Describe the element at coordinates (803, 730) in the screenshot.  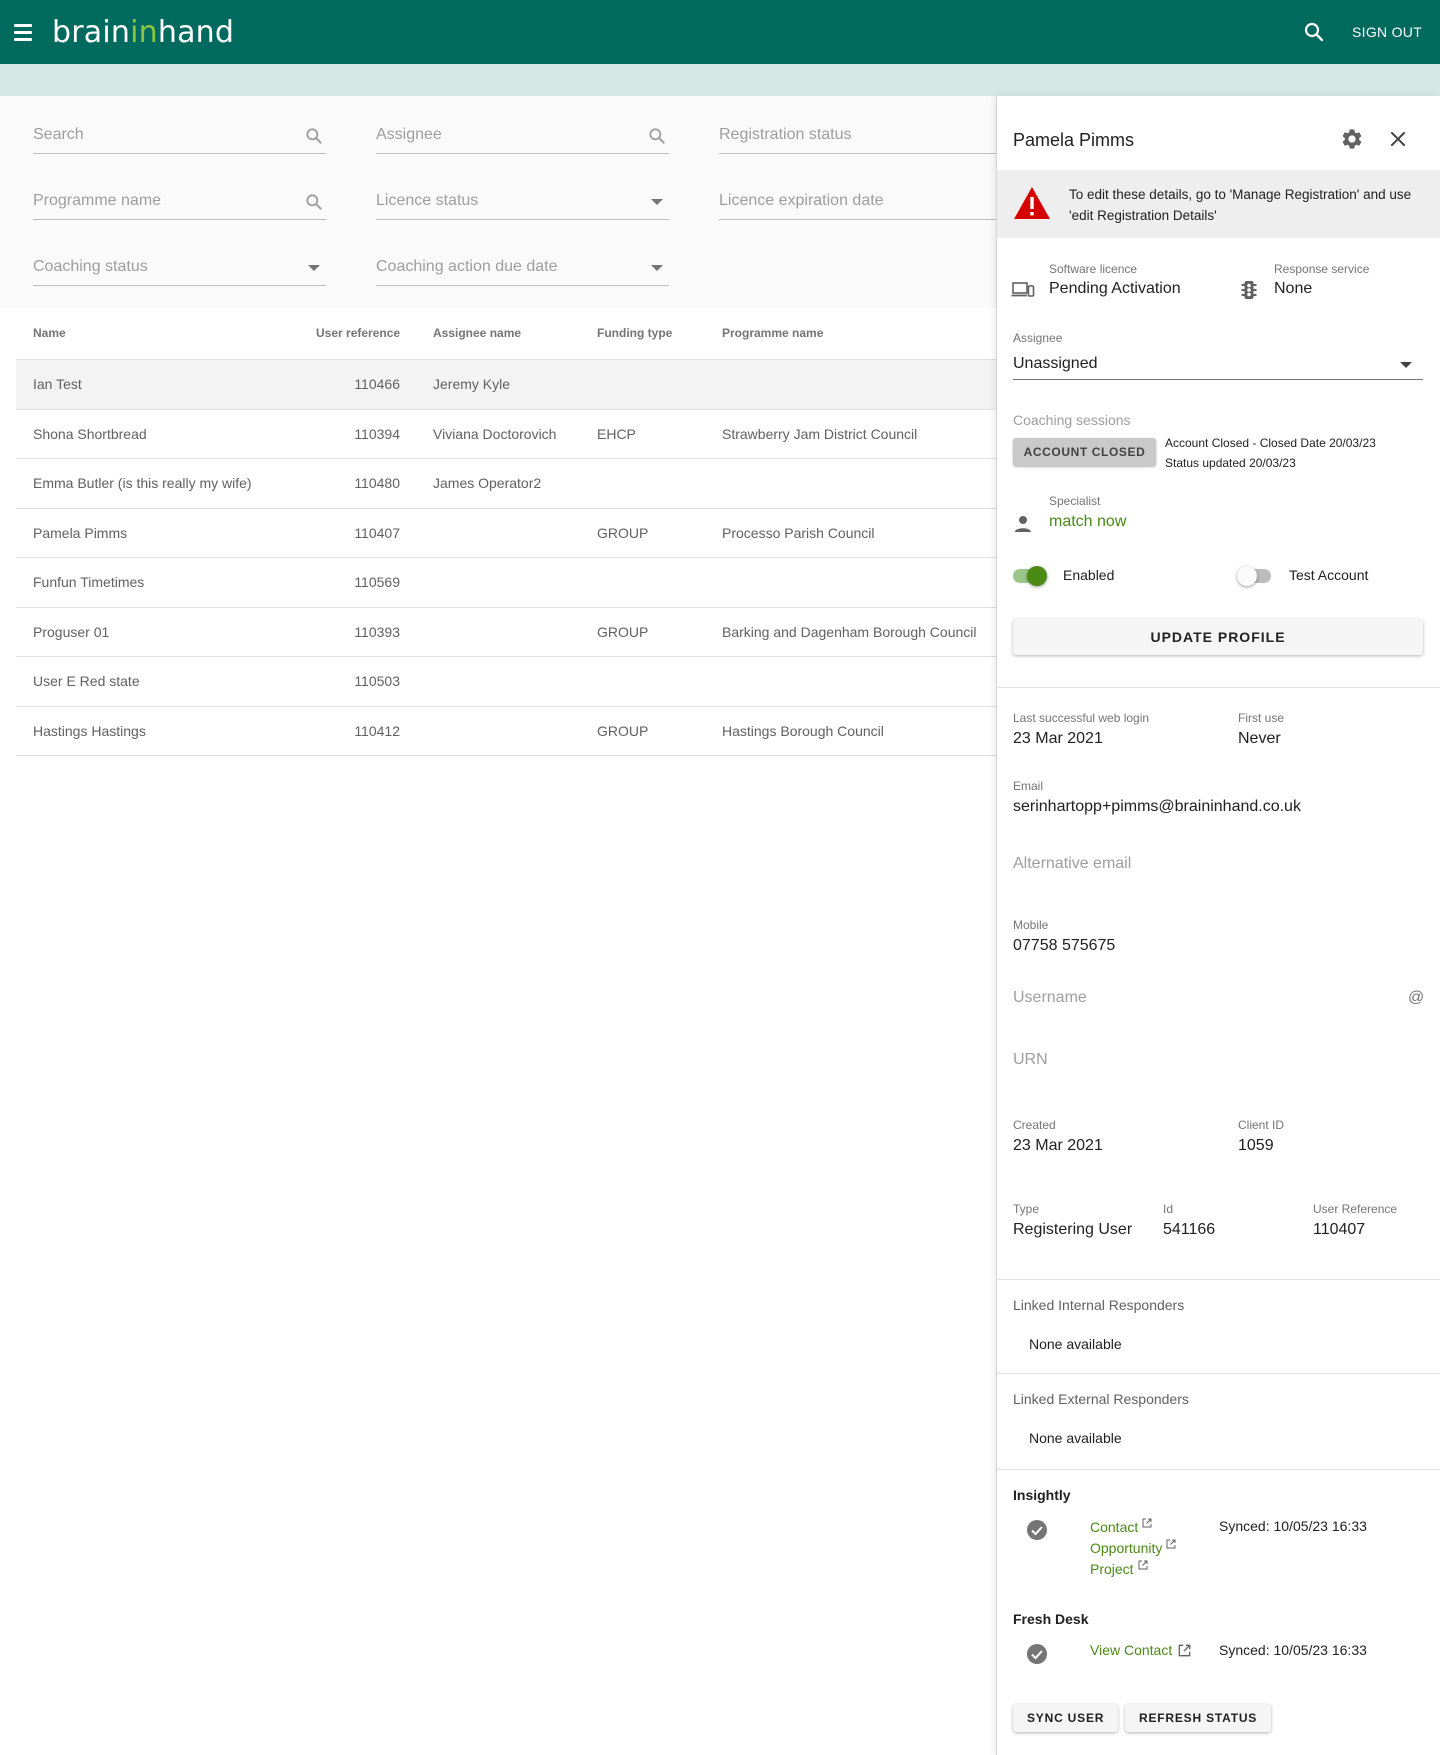
I see `cell-programme: Hastings Borough Council` at that location.